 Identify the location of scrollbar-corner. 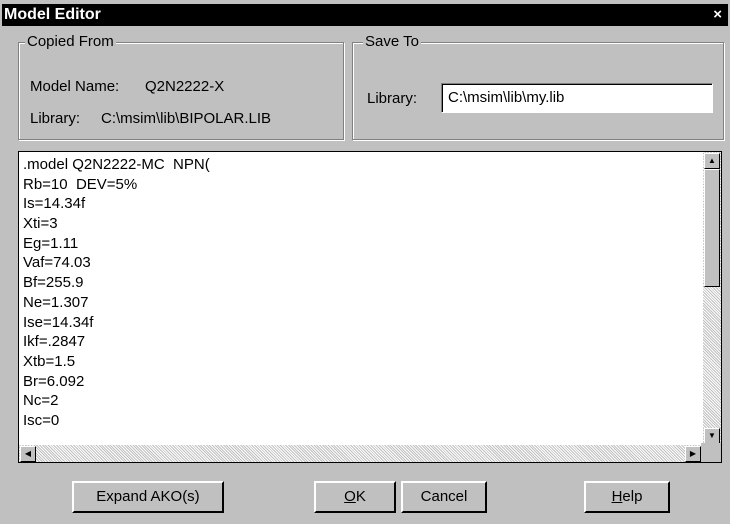
(711, 452).